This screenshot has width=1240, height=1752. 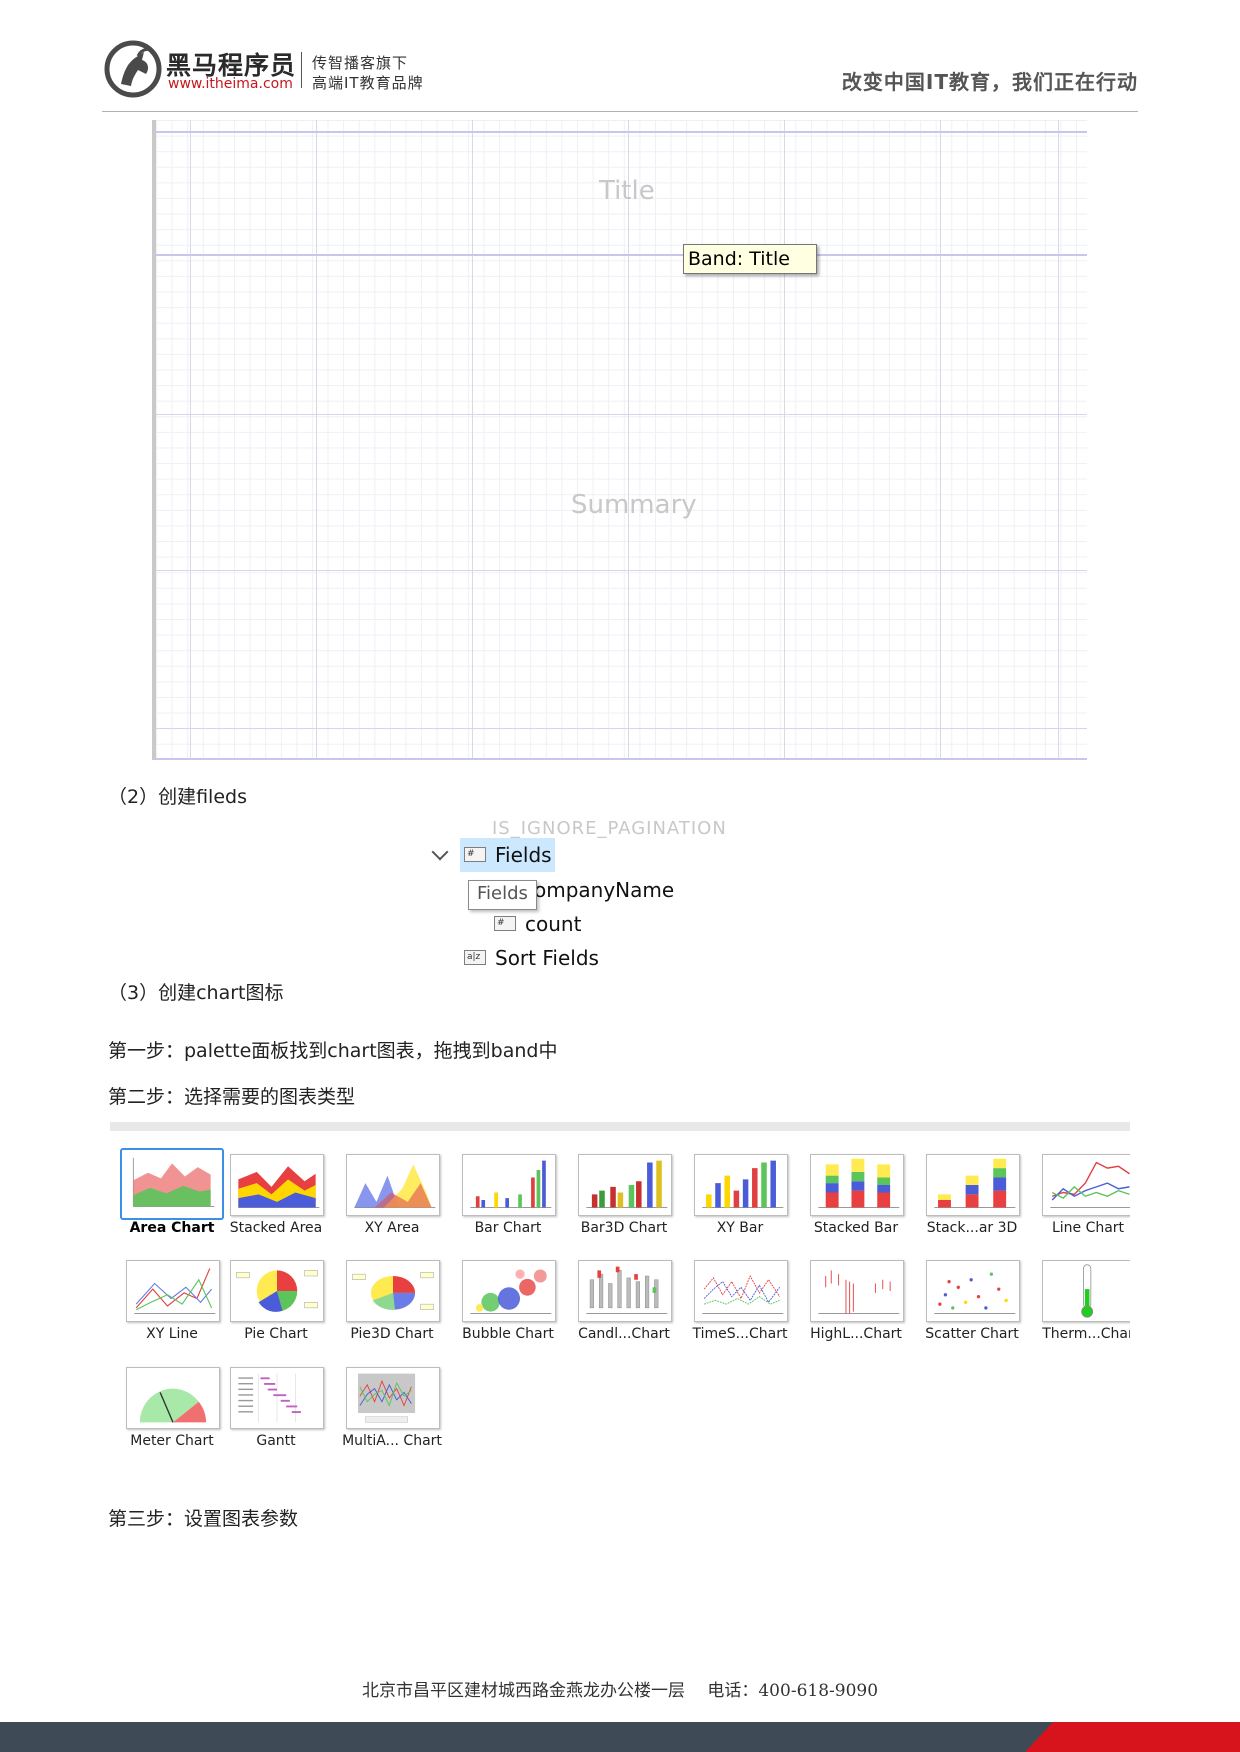 I want to click on step-create-chart-heading: （3）创建chart图标, so click(x=196, y=993).